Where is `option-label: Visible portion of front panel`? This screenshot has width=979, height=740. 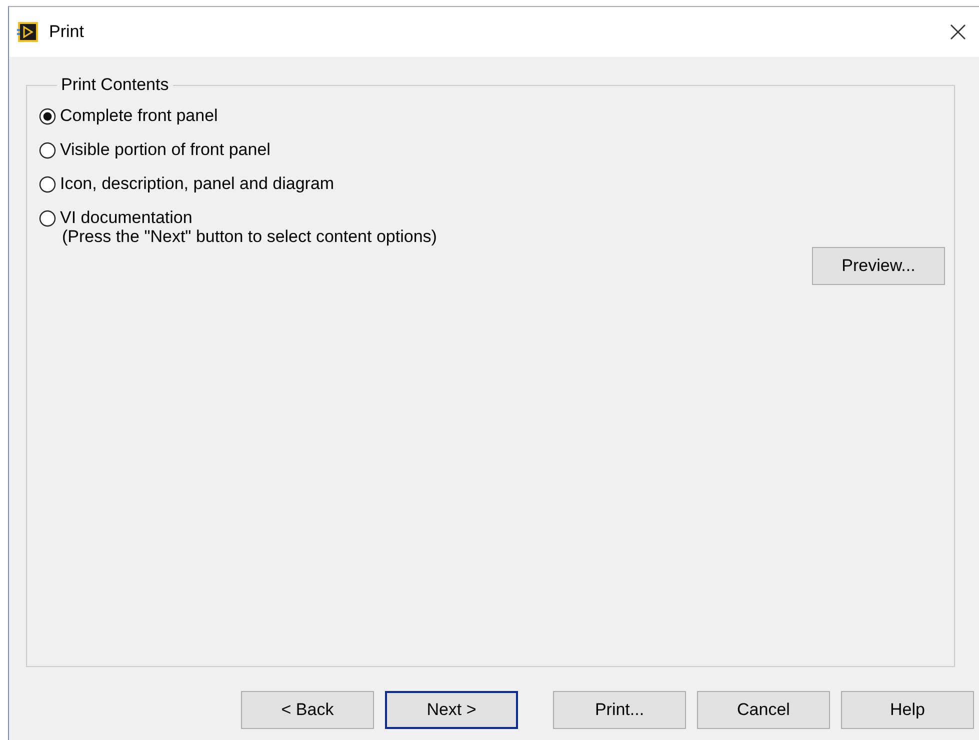 option-label: Visible portion of front panel is located at coordinates (165, 150).